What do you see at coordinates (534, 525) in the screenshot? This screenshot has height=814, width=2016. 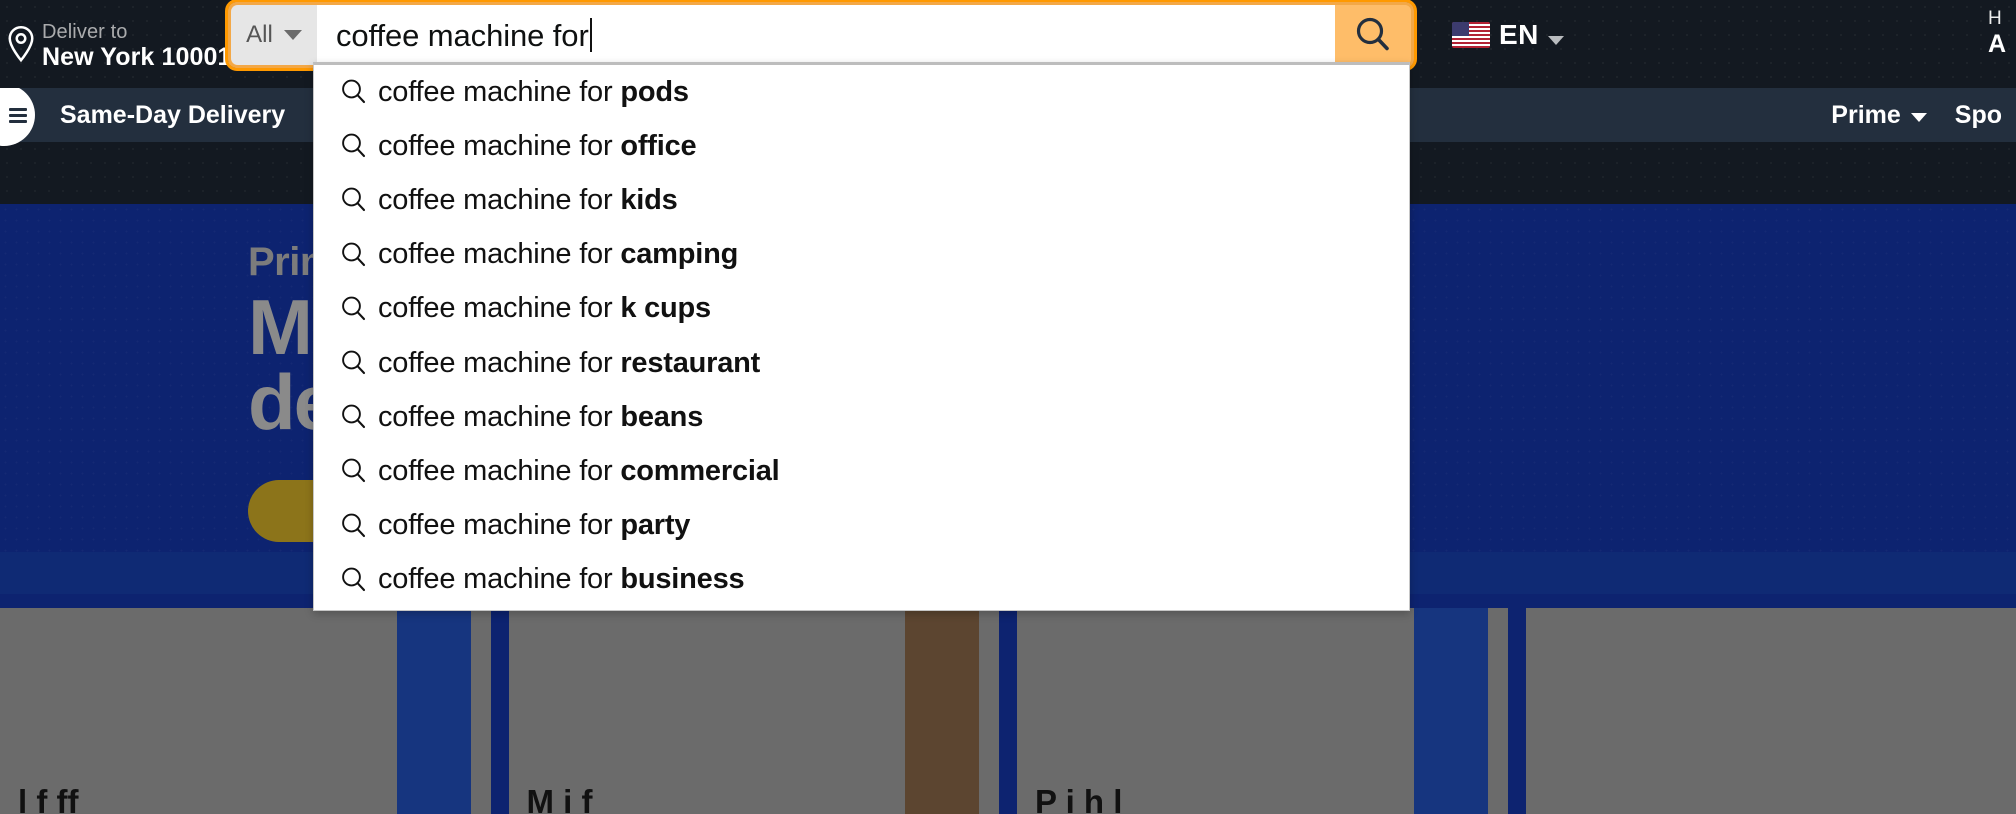 I see `suggestion-label: coffee machine for party` at bounding box center [534, 525].